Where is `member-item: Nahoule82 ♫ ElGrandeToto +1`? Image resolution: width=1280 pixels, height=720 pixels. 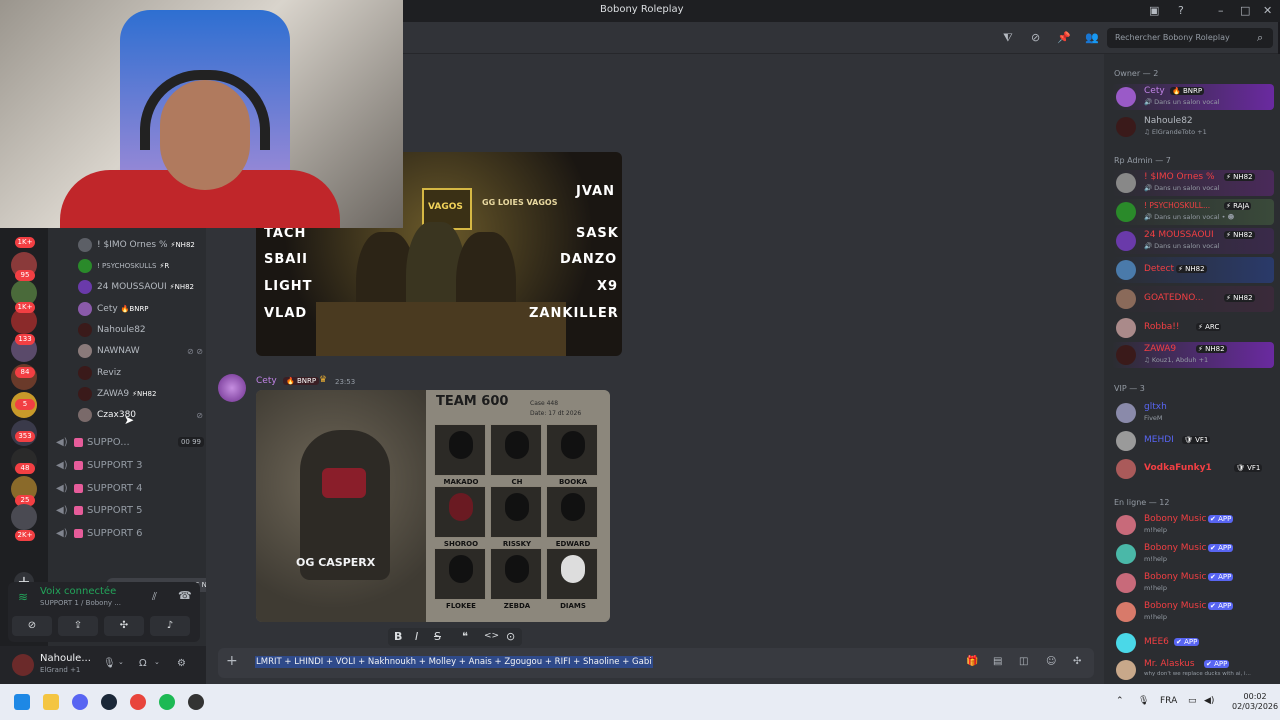
member-item: Nahoule82 ♫ ElGrandeToto +1 is located at coordinates (1193, 127).